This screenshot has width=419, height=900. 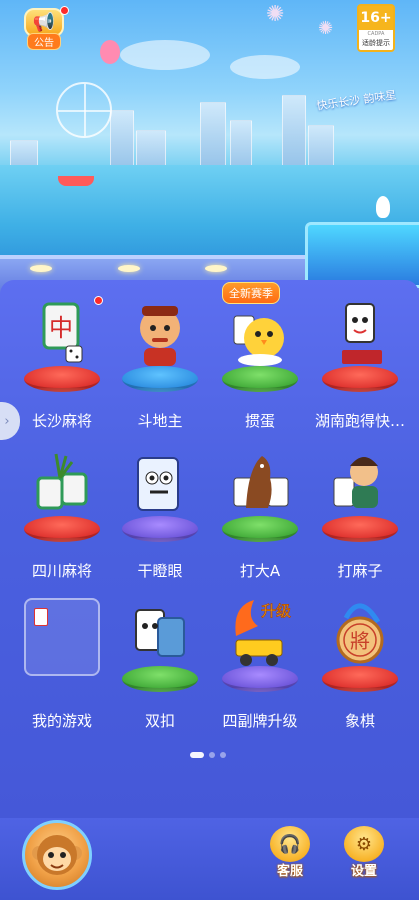 What do you see at coordinates (260, 337) in the screenshot?
I see `chick-cards-icon` at bounding box center [260, 337].